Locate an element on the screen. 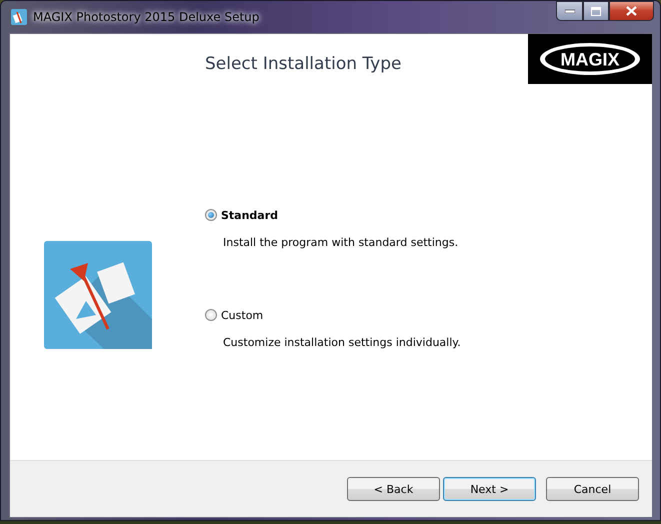 This screenshot has height=524, width=661. close-icon is located at coordinates (631, 11).